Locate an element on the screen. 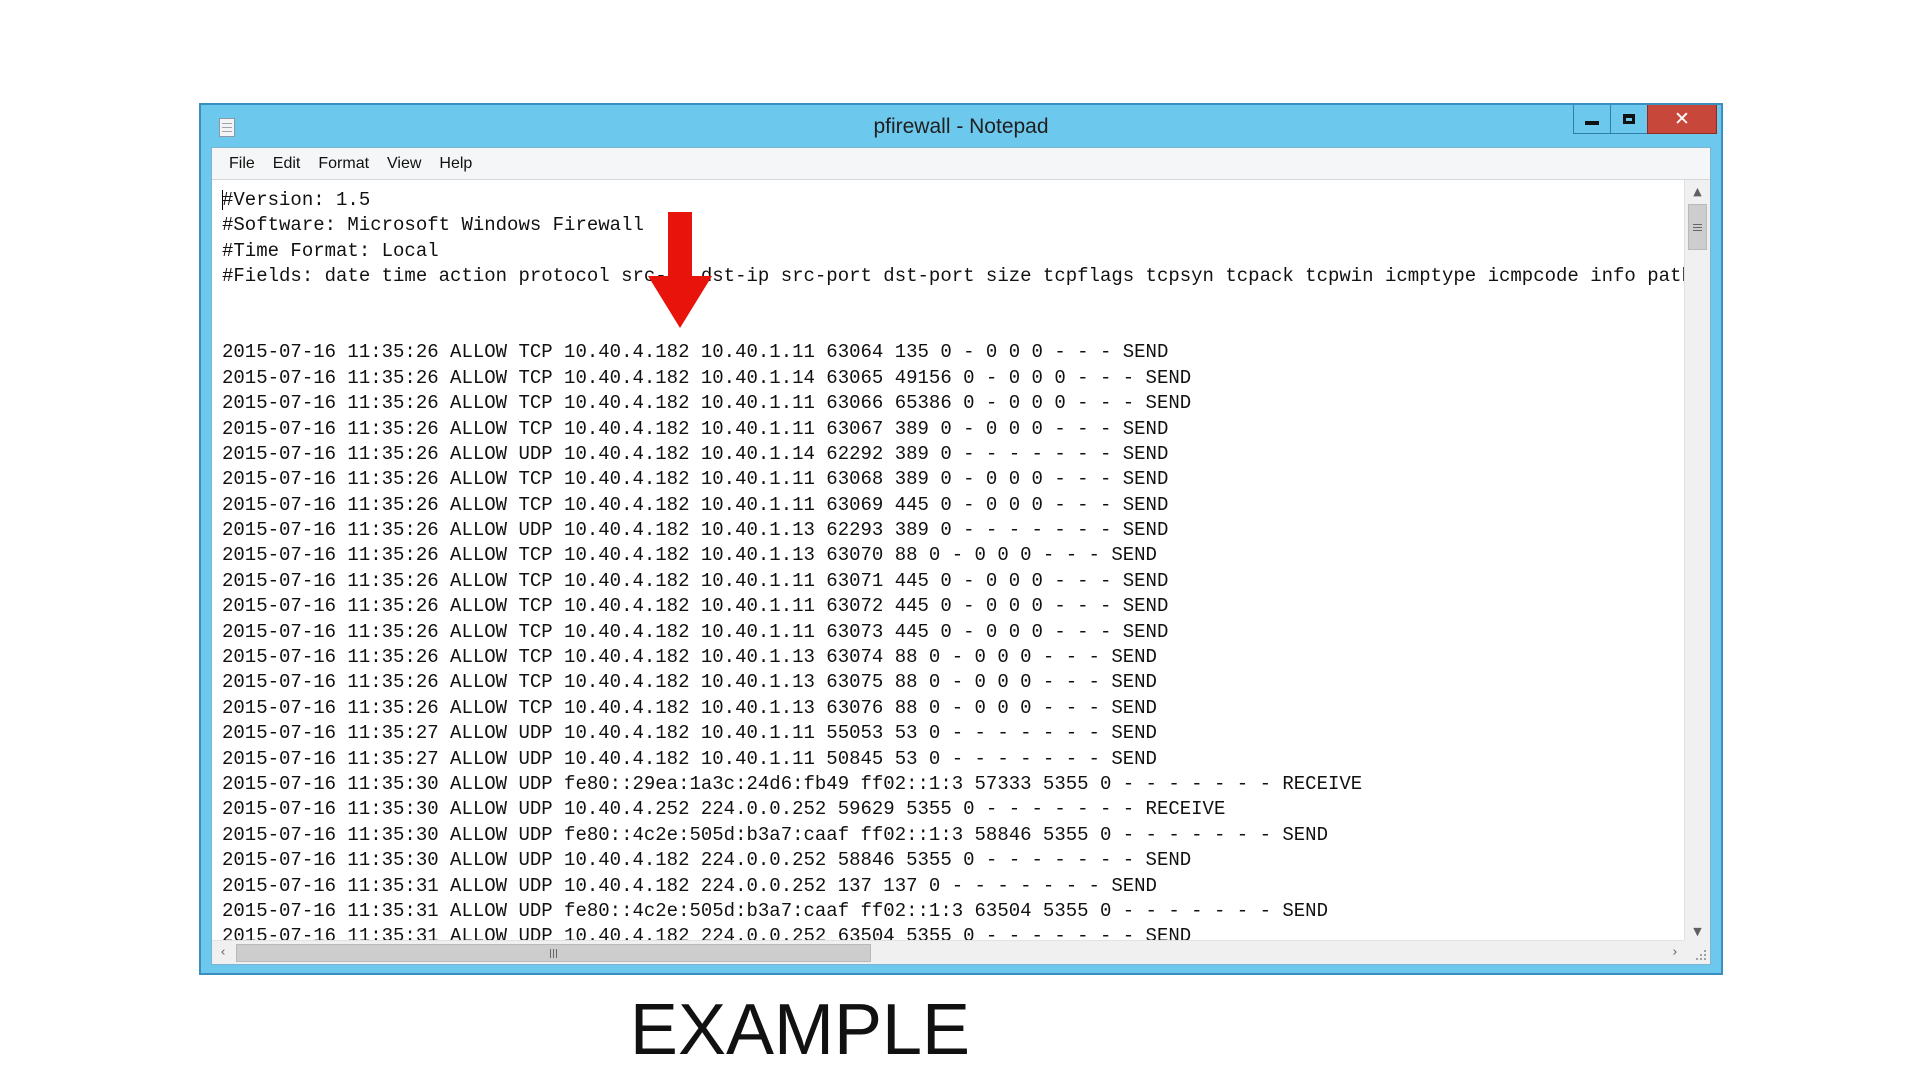  resize-grip-icon is located at coordinates (1697, 952).